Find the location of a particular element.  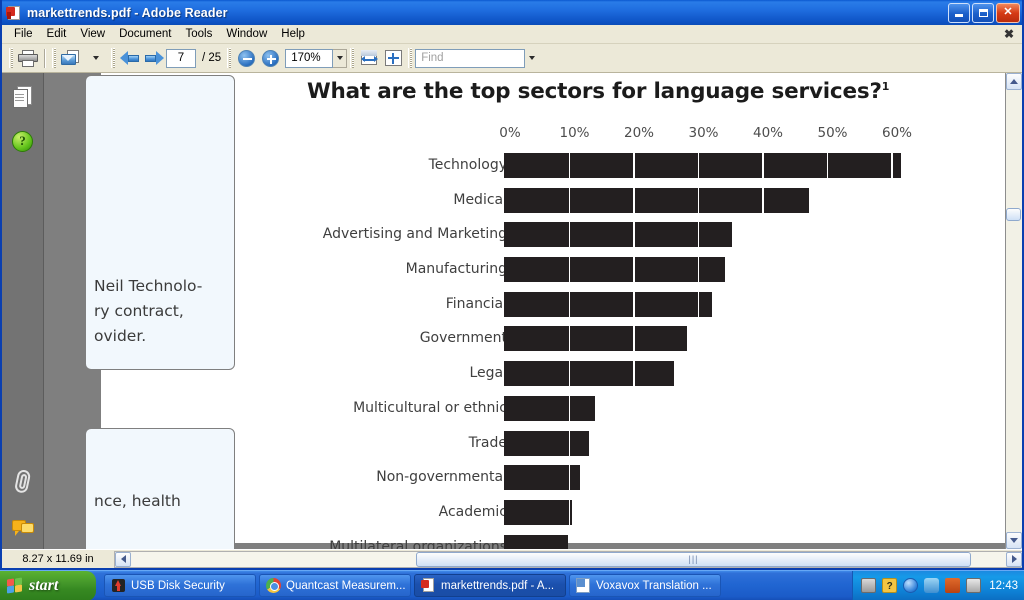

minimize-button is located at coordinates (959, 12).